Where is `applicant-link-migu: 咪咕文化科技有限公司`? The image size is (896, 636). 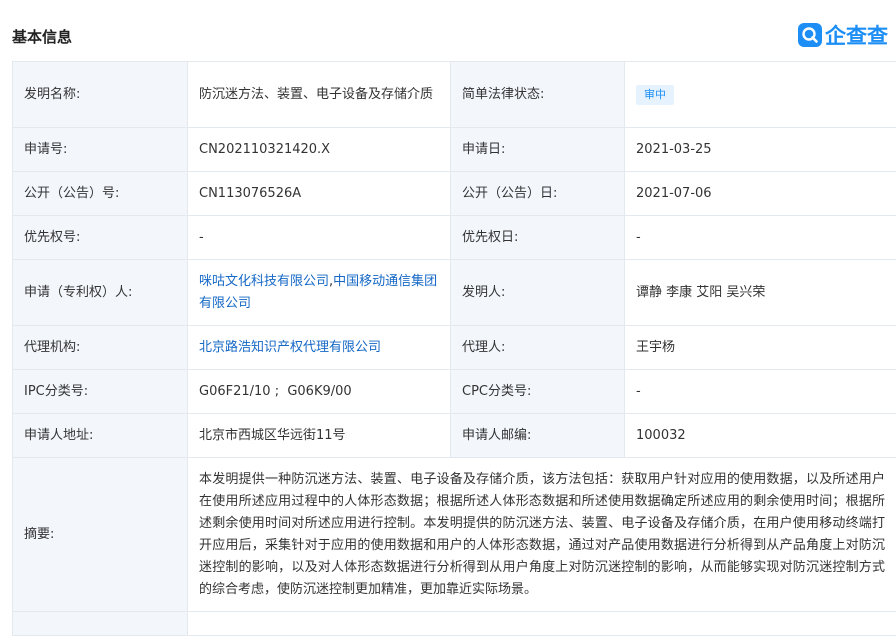 applicant-link-migu: 咪咕文化科技有限公司 is located at coordinates (264, 281).